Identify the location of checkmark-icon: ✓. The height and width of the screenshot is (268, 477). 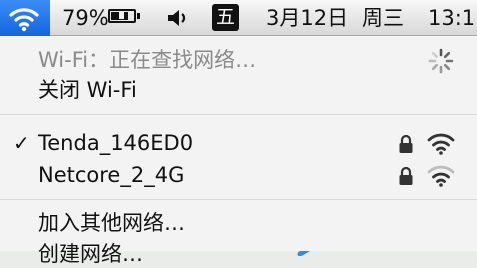
(21, 143).